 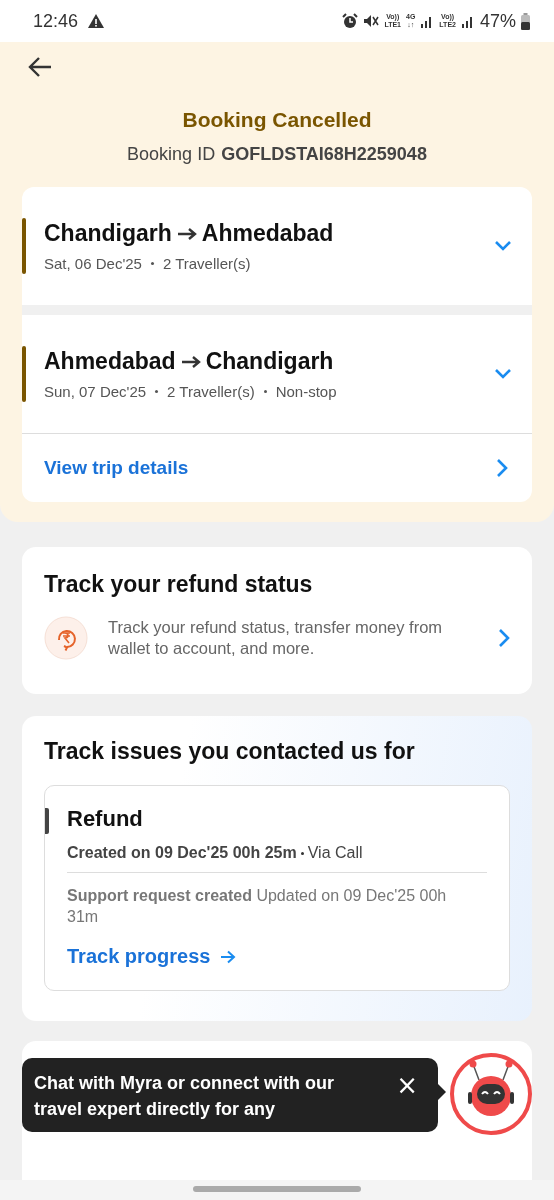 What do you see at coordinates (182, 853) in the screenshot?
I see `issue-created-date: Created on 09 Dec'25 00h 25m` at bounding box center [182, 853].